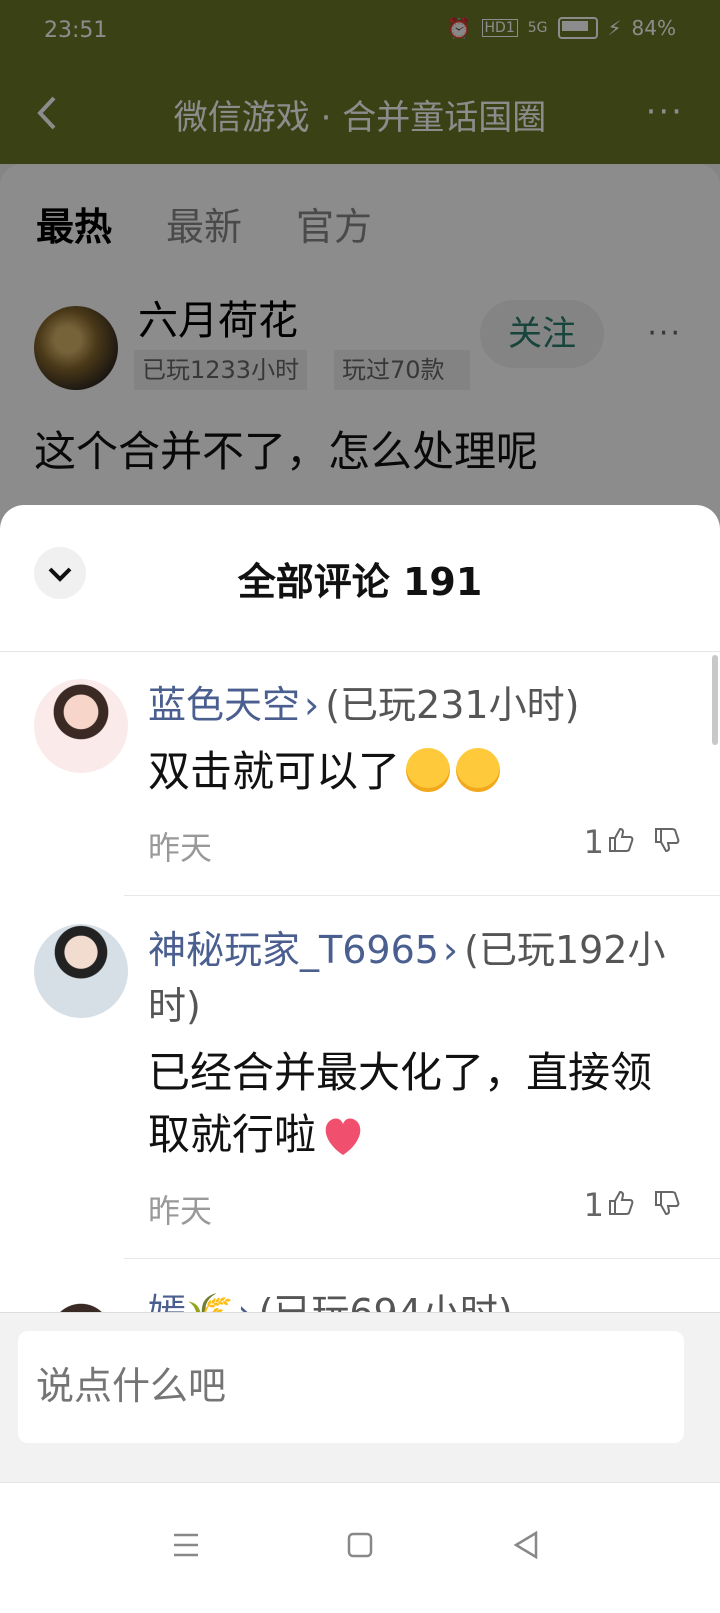 The width and height of the screenshot is (720, 1613). Describe the element at coordinates (452, 705) in the screenshot. I see `played-hours: (已玩231小时)` at that location.